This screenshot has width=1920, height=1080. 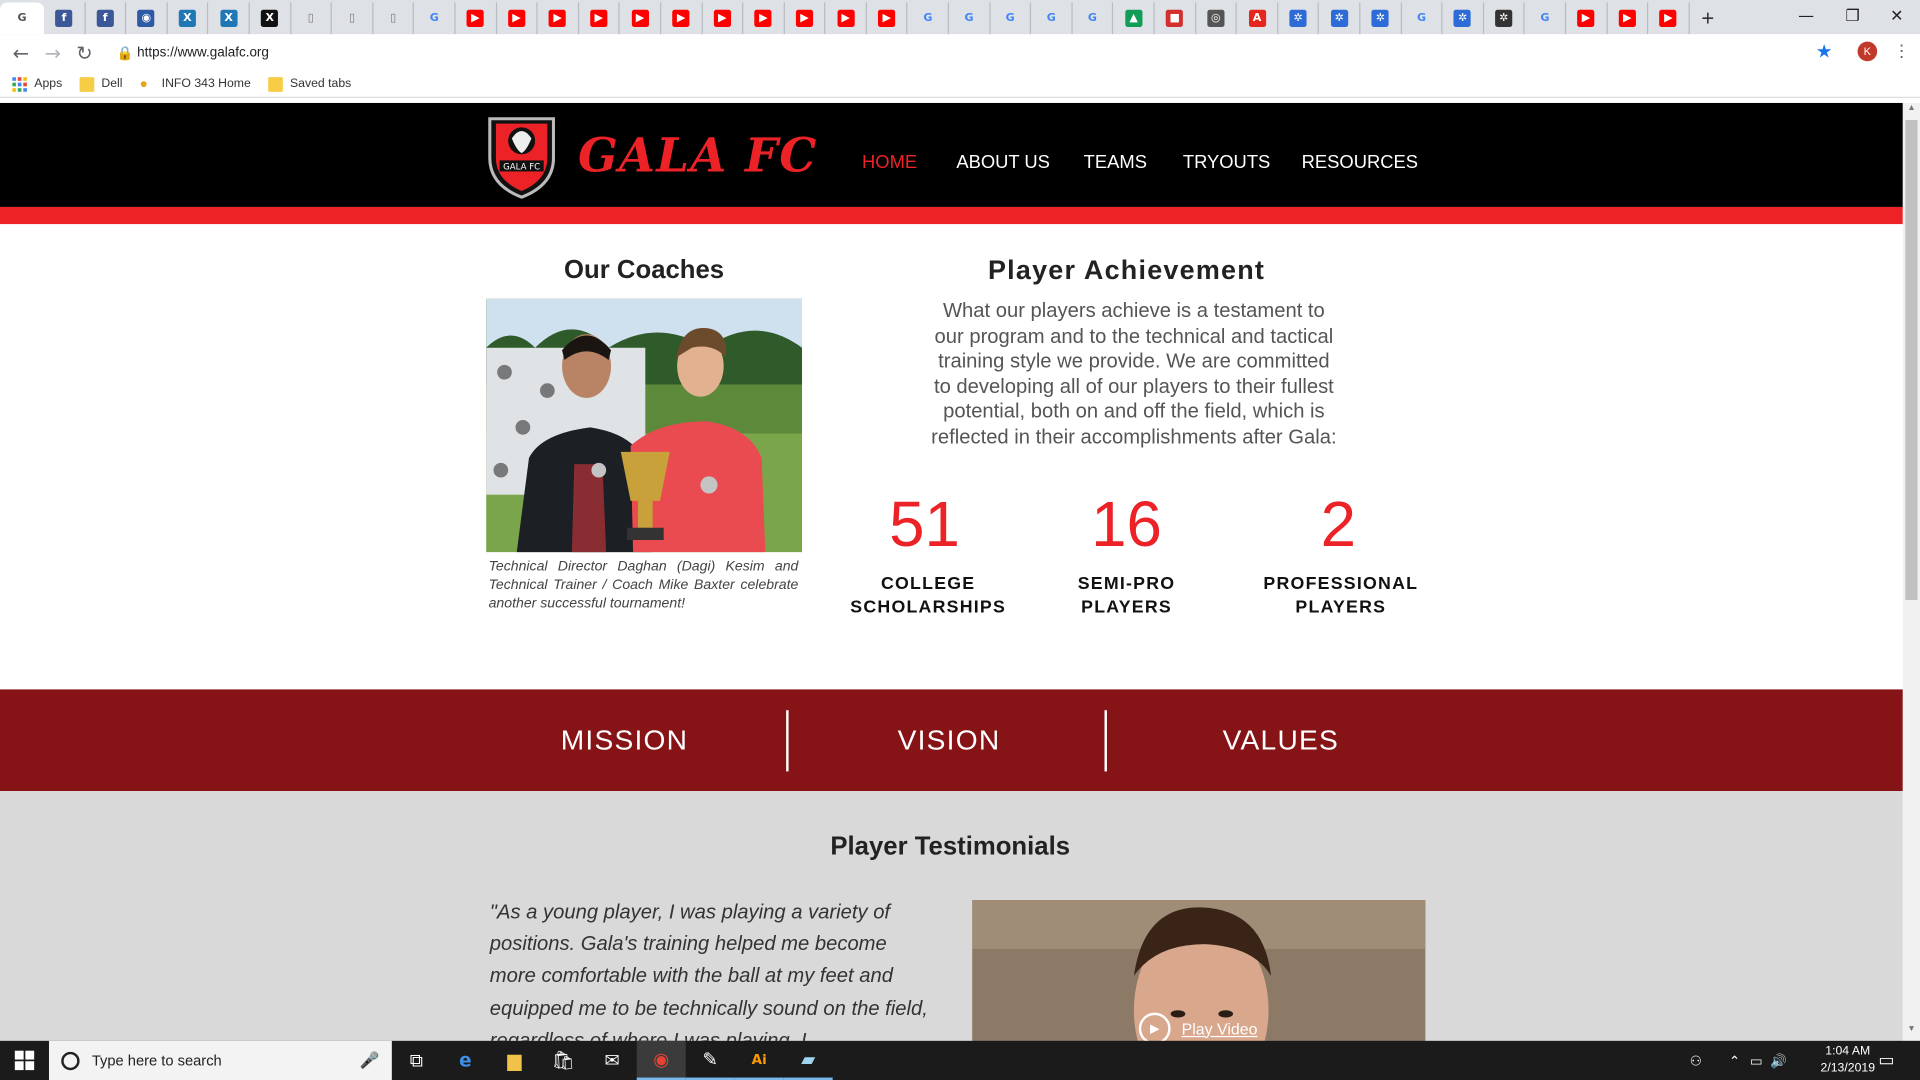 I want to click on nav-resources: RESOURCES, so click(x=1360, y=162).